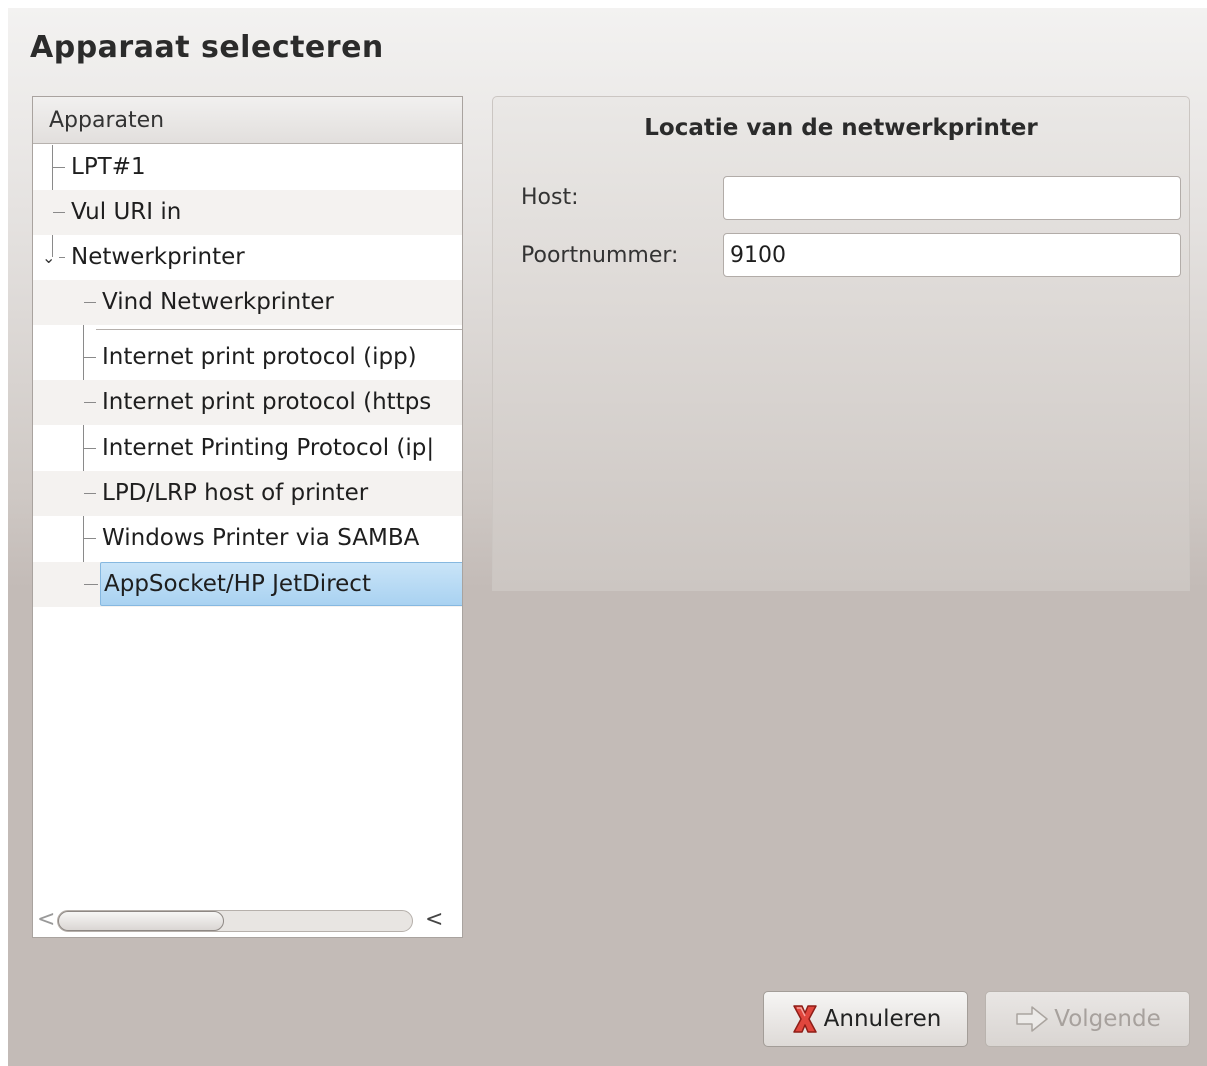 The image size is (1207, 1066). I want to click on tree-item-label: Internet print protocol (ipp), so click(259, 357).